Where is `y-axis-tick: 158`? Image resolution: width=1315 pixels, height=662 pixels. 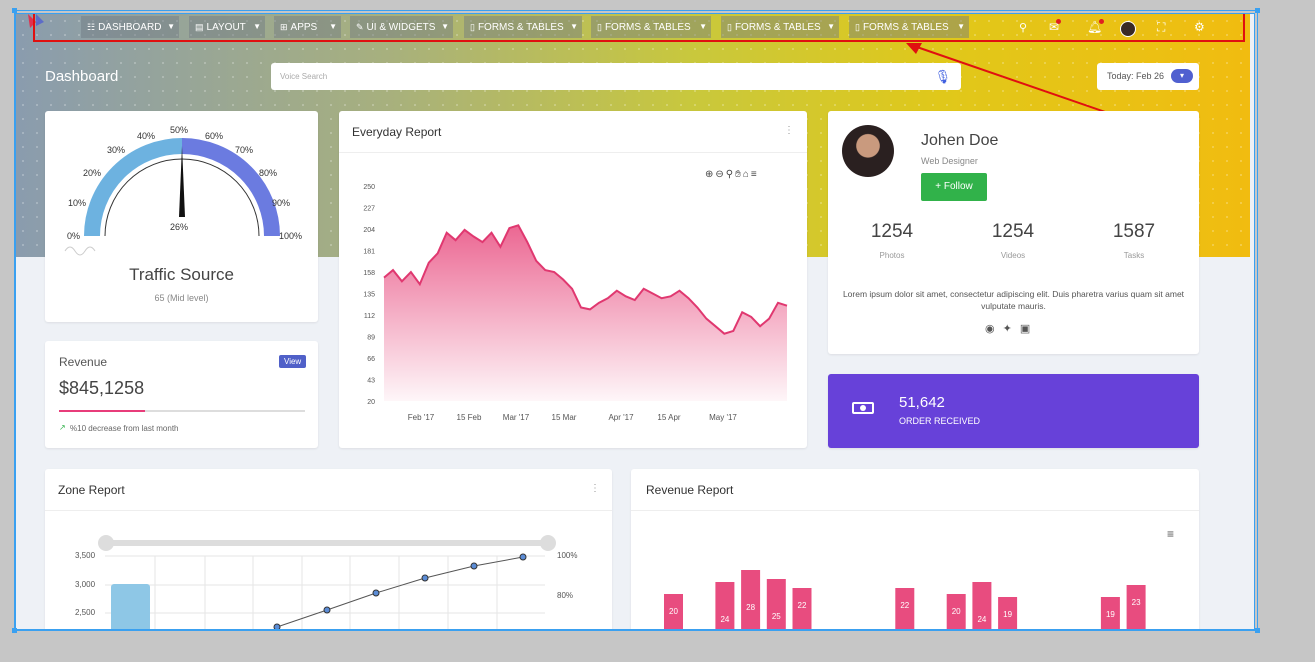 y-axis-tick: 158 is located at coordinates (369, 273).